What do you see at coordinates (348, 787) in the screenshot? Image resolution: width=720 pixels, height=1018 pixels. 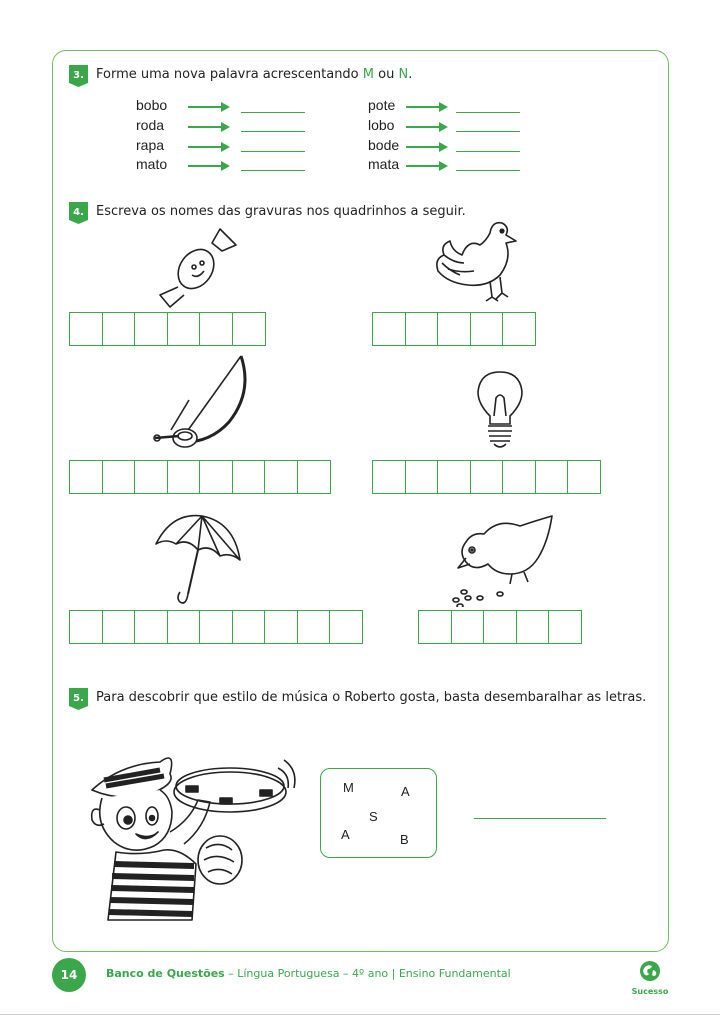 I see `scrambled-letter: M` at bounding box center [348, 787].